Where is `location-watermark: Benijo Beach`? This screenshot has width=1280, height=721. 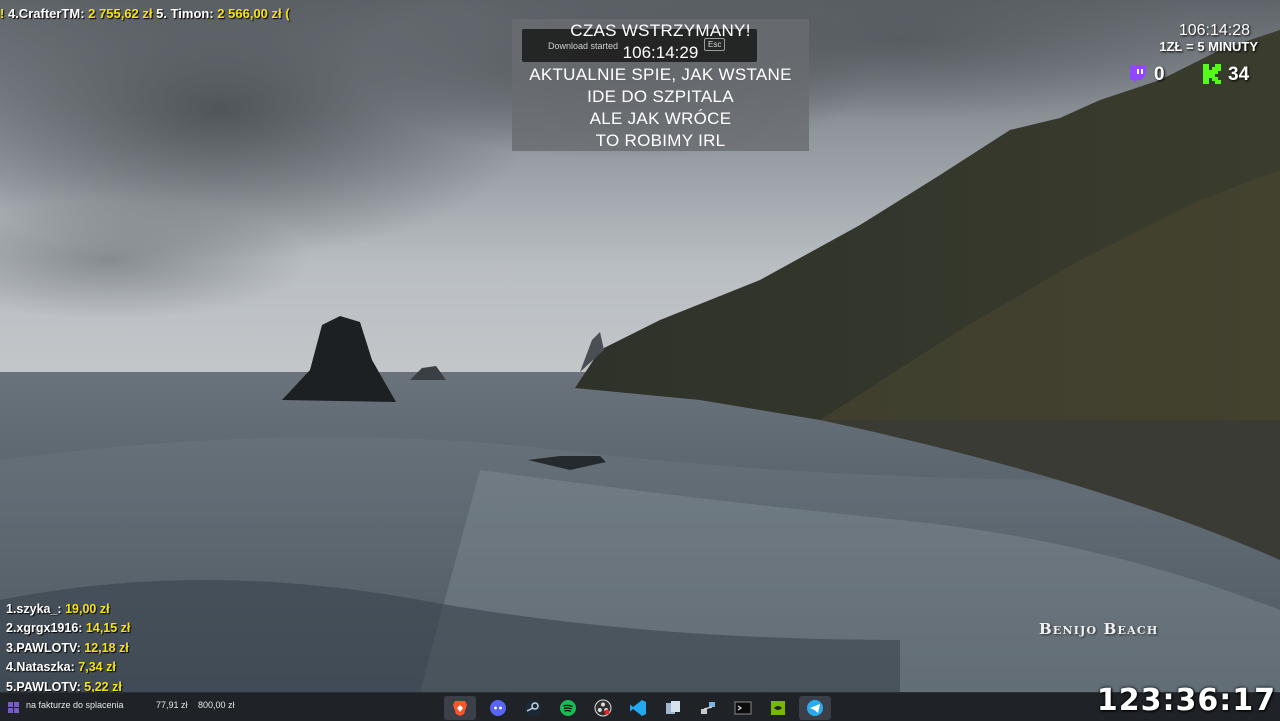 location-watermark: Benijo Beach is located at coordinates (1099, 629).